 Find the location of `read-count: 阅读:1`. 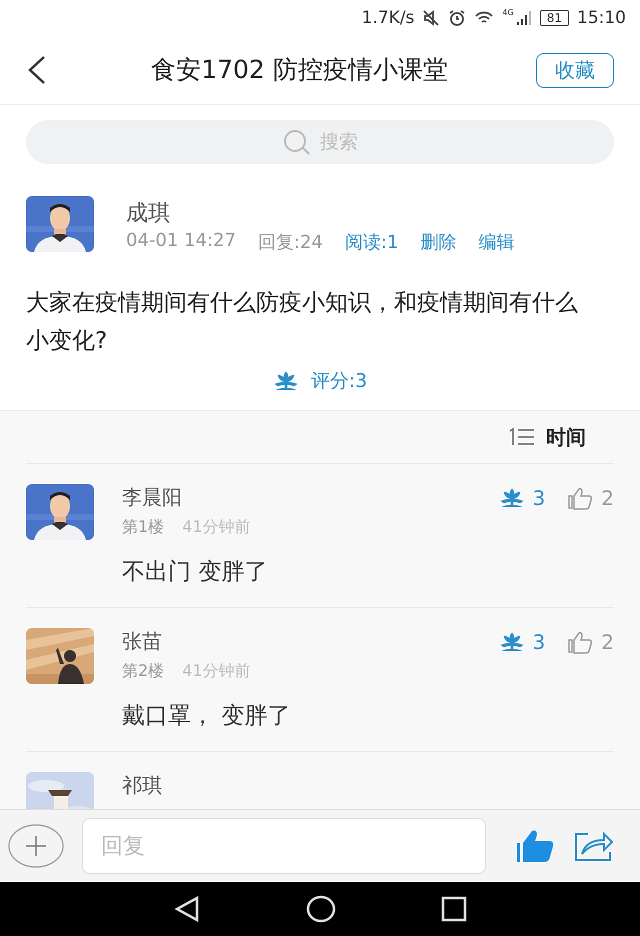

read-count: 阅读:1 is located at coordinates (371, 242).